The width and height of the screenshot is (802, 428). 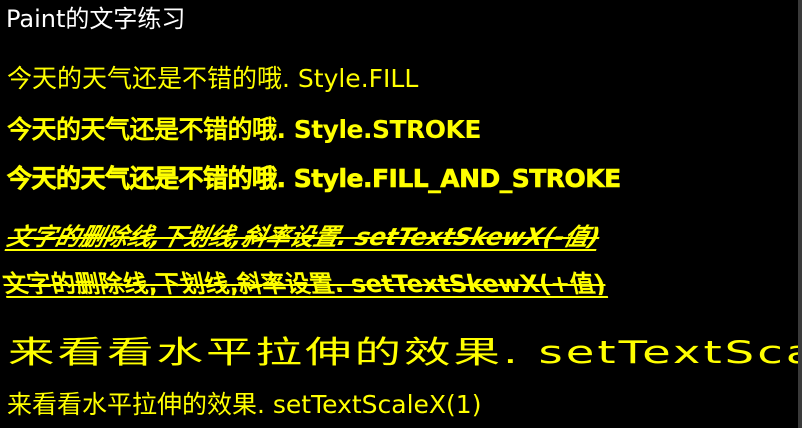 I want to click on page-title: Paint的文字练习, so click(x=96, y=19).